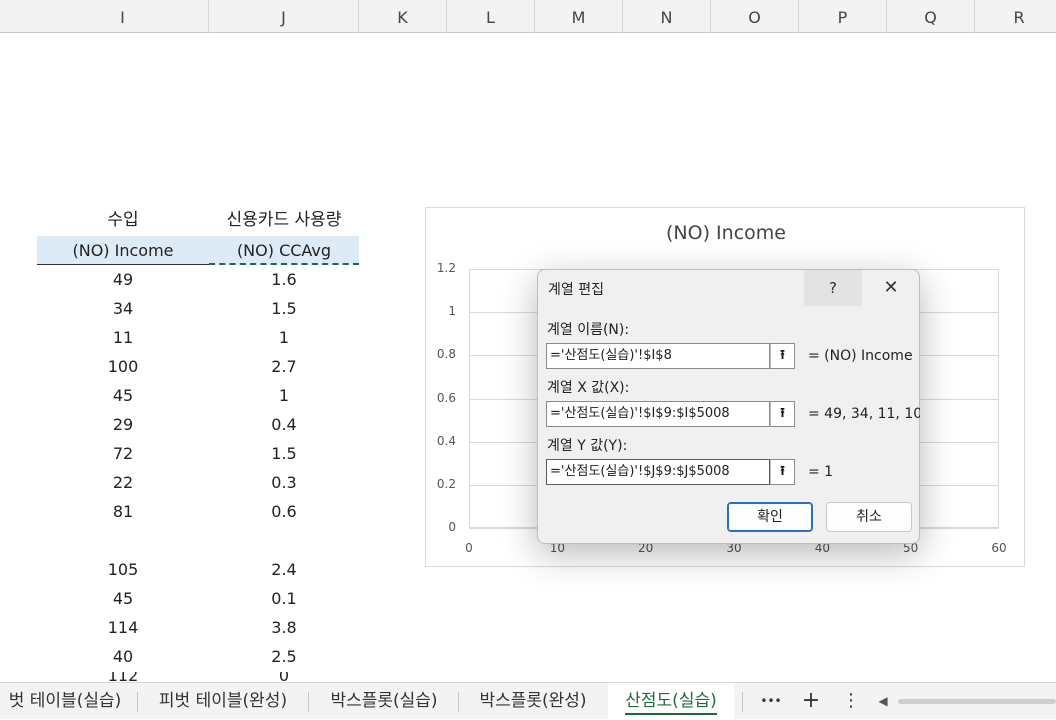 The image size is (1056, 720). I want to click on cell-income: 29, so click(123, 424).